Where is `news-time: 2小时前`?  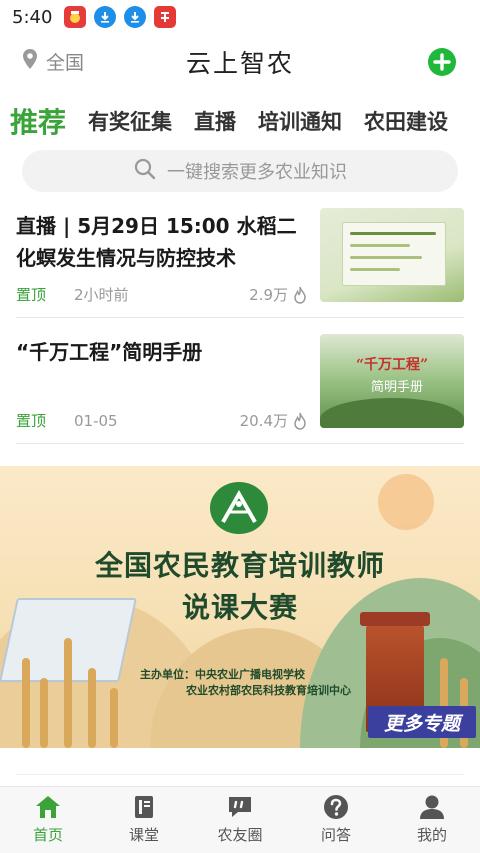 news-time: 2小时前 is located at coordinates (101, 295).